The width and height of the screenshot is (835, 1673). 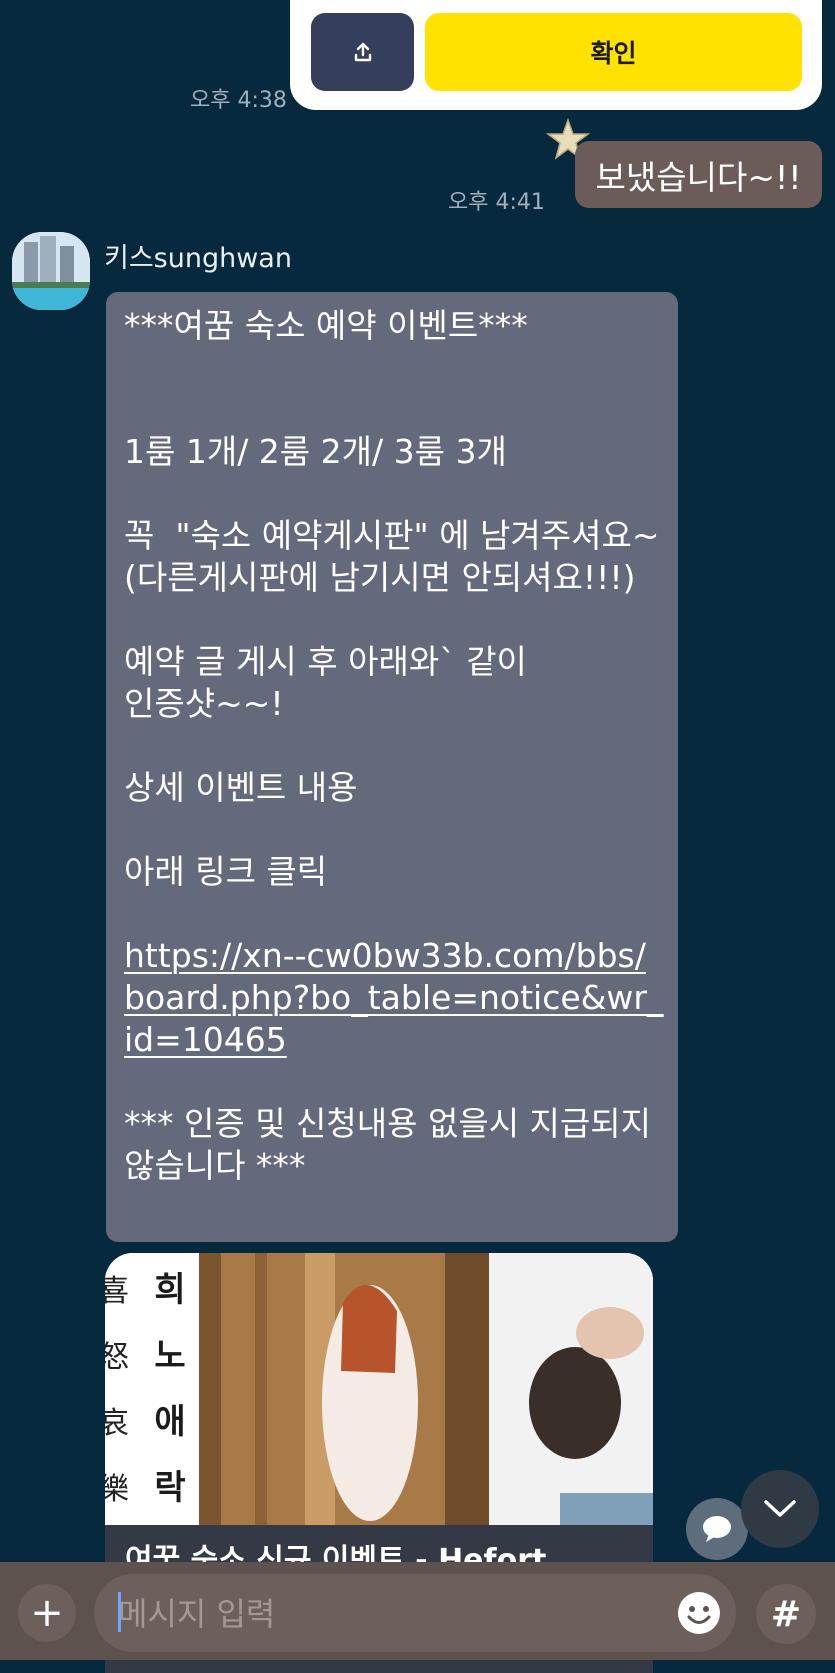 I want to click on avatar, so click(x=51, y=271).